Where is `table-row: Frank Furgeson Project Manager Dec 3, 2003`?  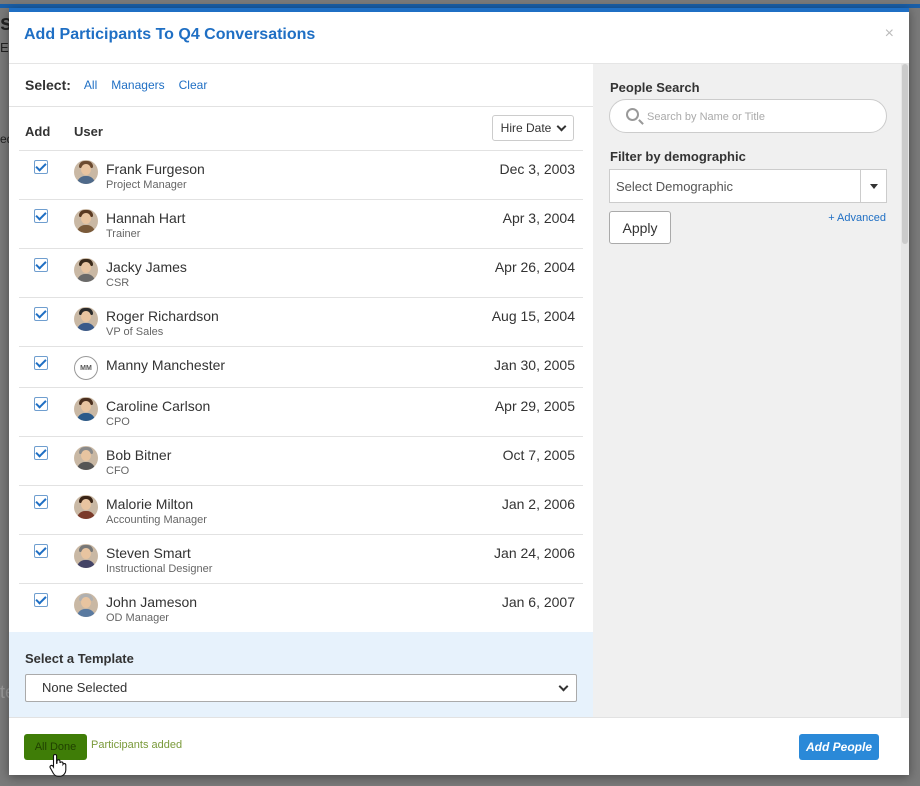
table-row: Frank Furgeson Project Manager Dec 3, 2003 is located at coordinates (301, 175).